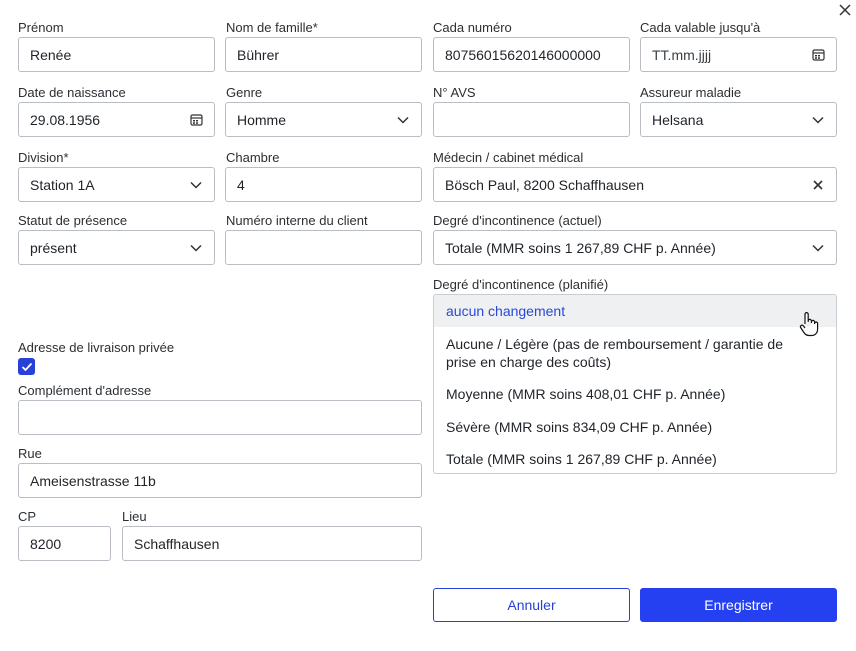 The image size is (856, 651). Describe the element at coordinates (64, 543) in the screenshot. I see `cp-input: 8200` at that location.